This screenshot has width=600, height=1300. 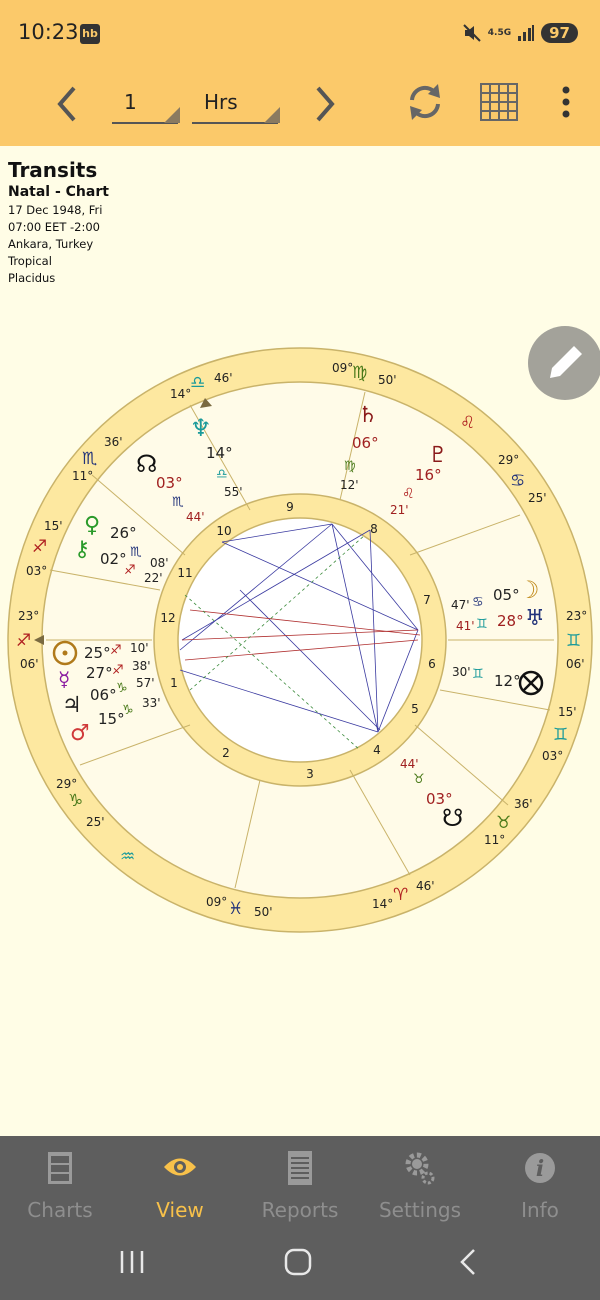 What do you see at coordinates (111, 719) in the screenshot?
I see `planet-degree: 15°` at bounding box center [111, 719].